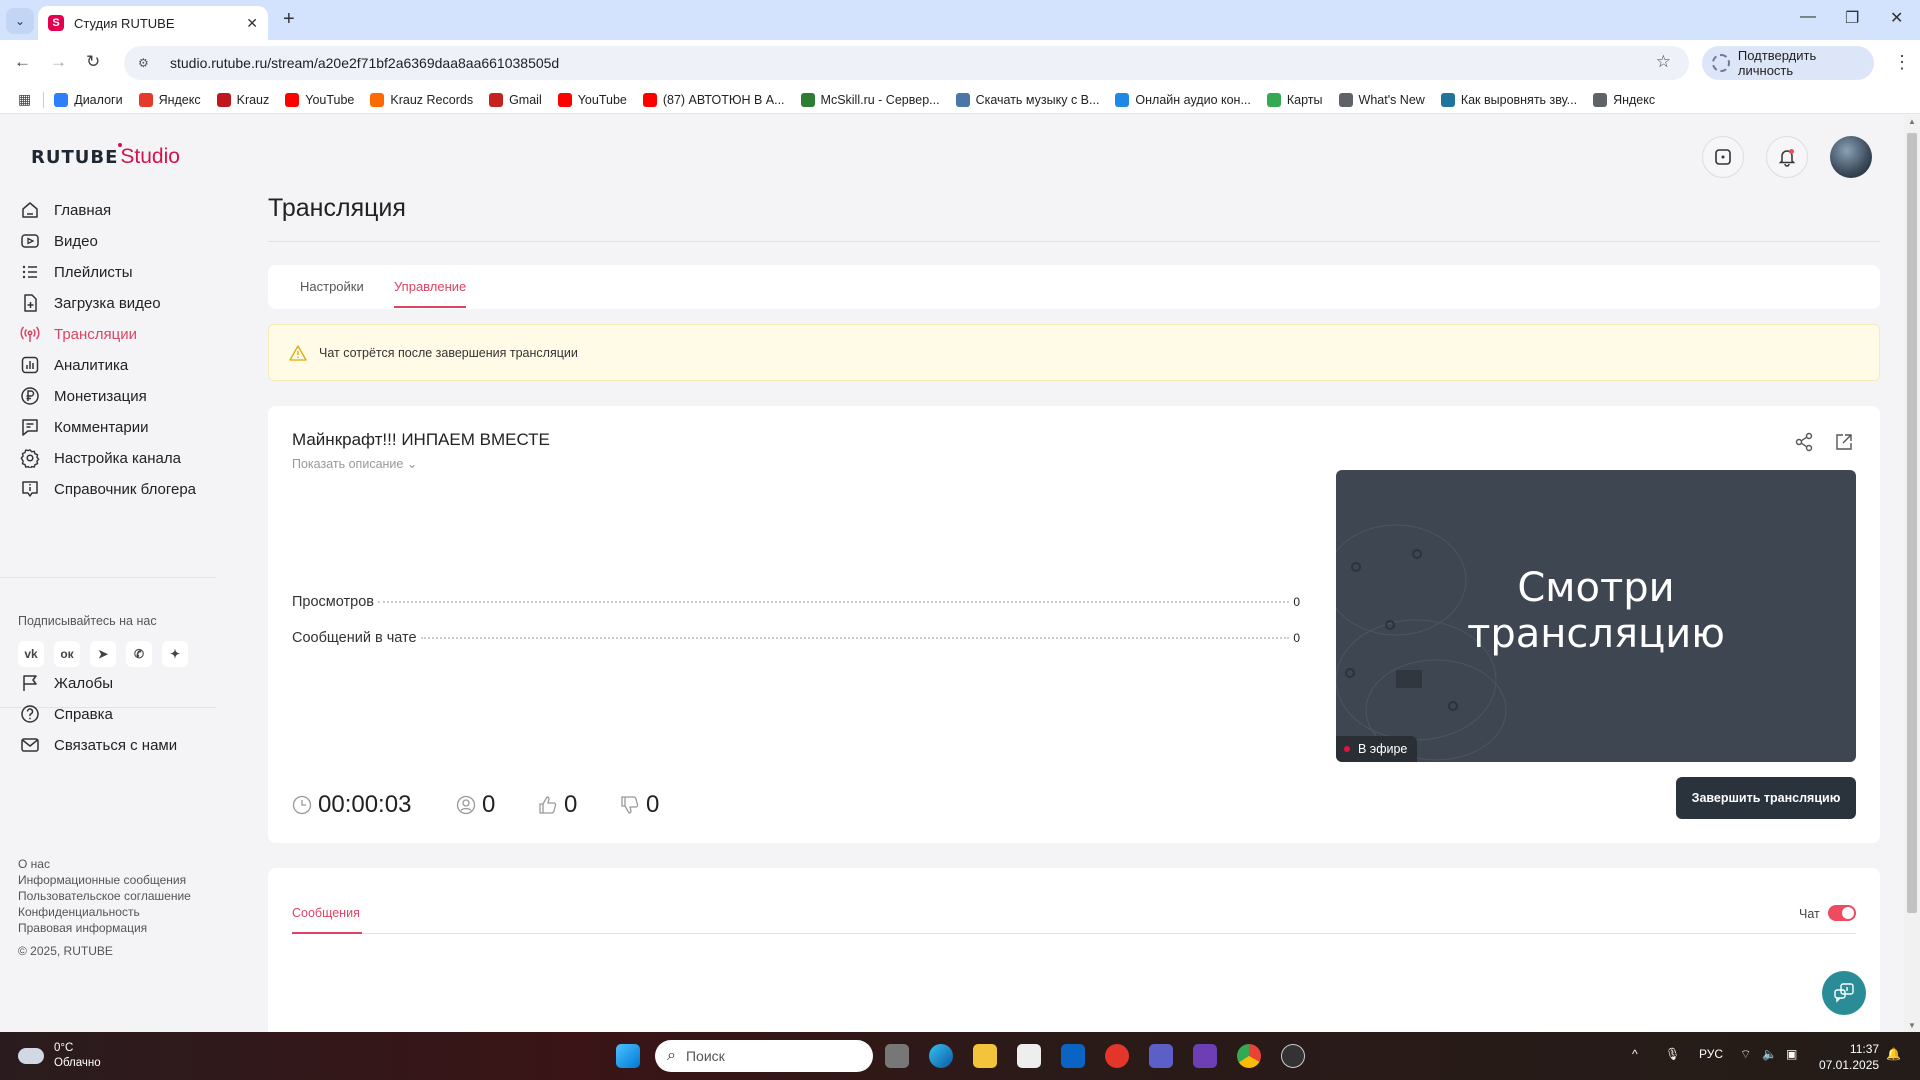 The width and height of the screenshot is (1920, 1080). I want to click on microphone-icon: 🎙, so click(1672, 1054).